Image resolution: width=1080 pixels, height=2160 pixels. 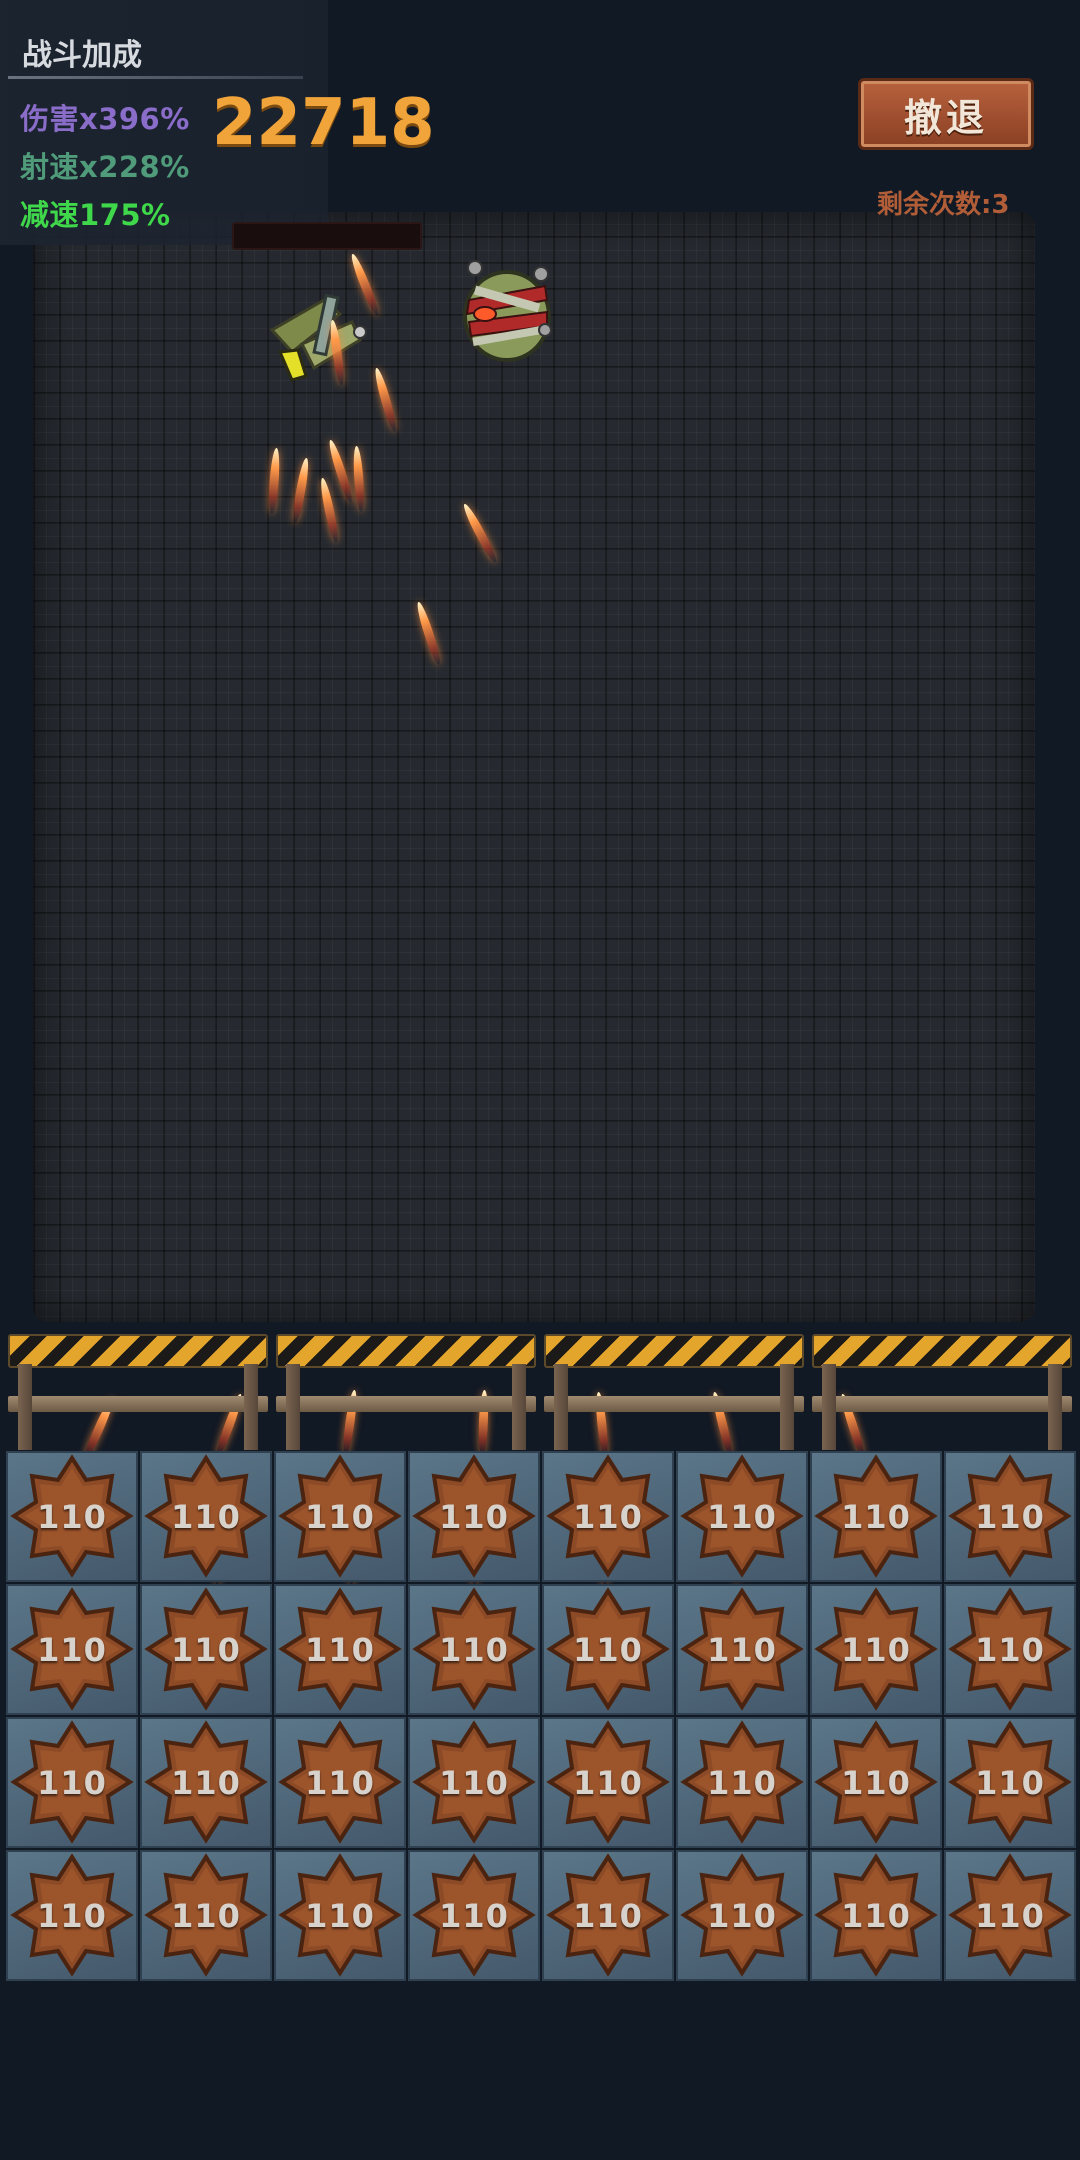 I want to click on score-counter: 22718, so click(x=323, y=123).